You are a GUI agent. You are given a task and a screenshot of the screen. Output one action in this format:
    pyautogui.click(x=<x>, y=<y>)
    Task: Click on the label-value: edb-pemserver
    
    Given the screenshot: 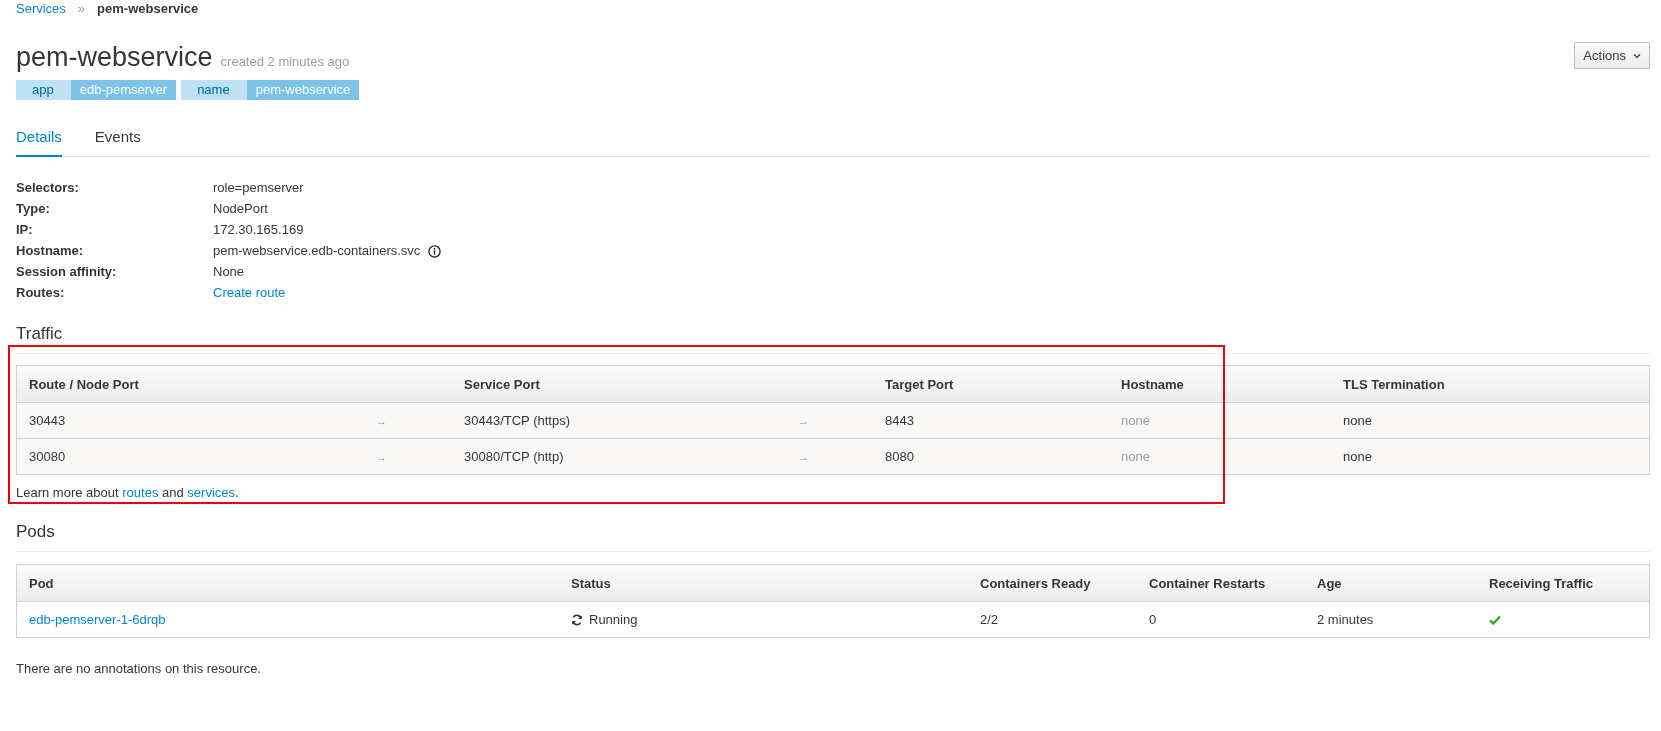 What is the action you would take?
    pyautogui.click(x=123, y=90)
    